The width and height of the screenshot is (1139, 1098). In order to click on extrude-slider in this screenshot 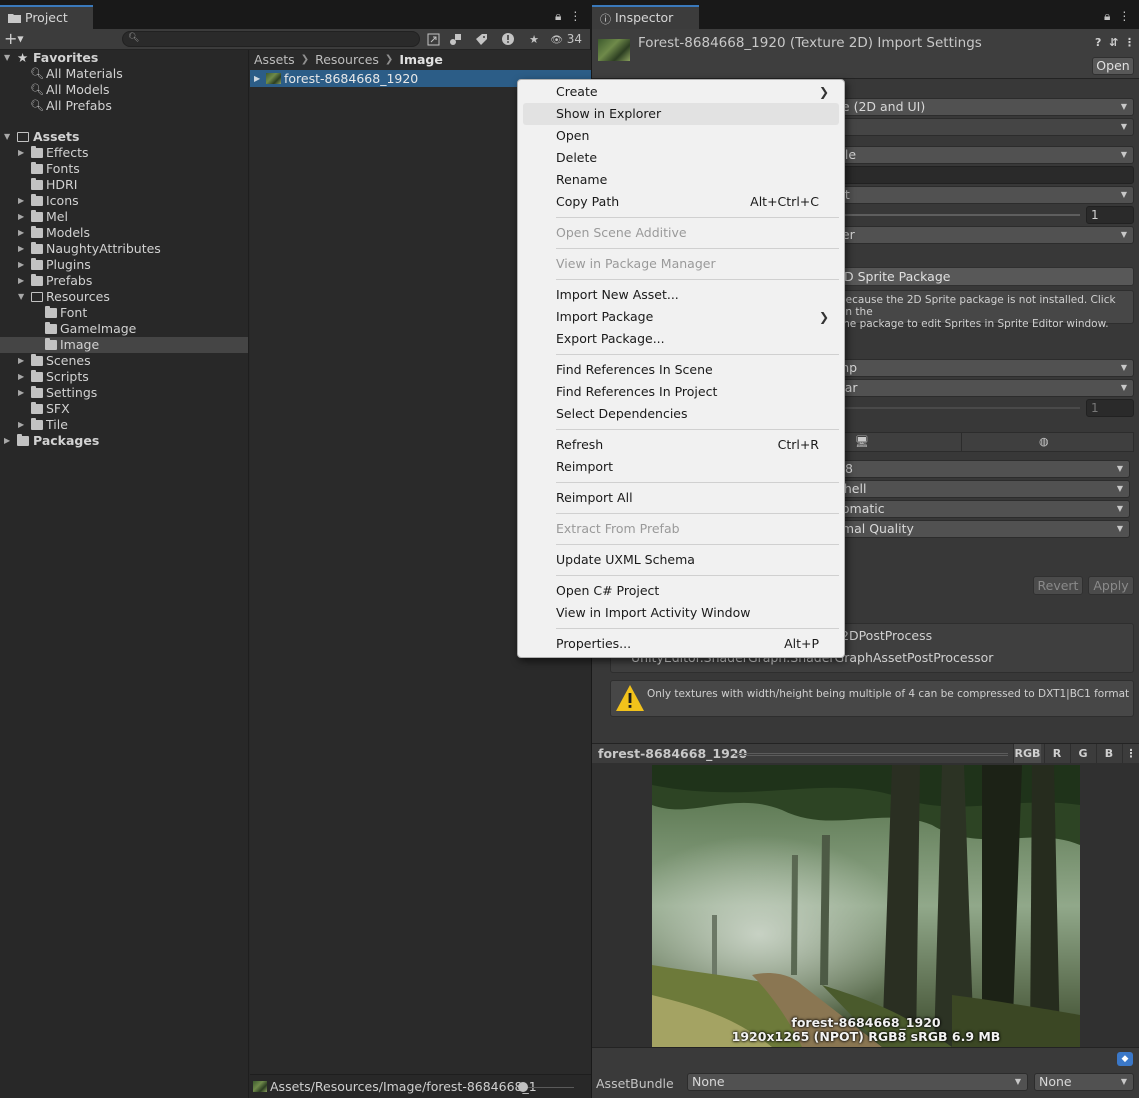, I will do `click(956, 215)`.